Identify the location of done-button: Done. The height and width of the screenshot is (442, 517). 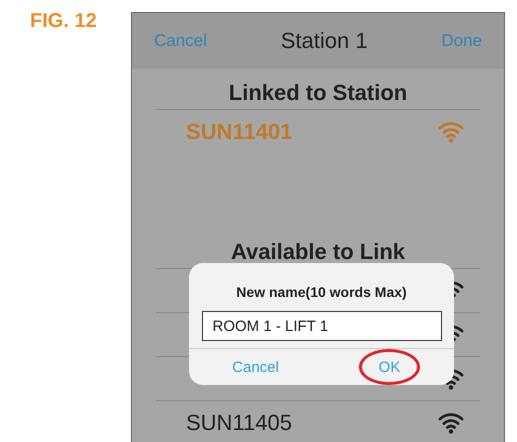
(461, 41).